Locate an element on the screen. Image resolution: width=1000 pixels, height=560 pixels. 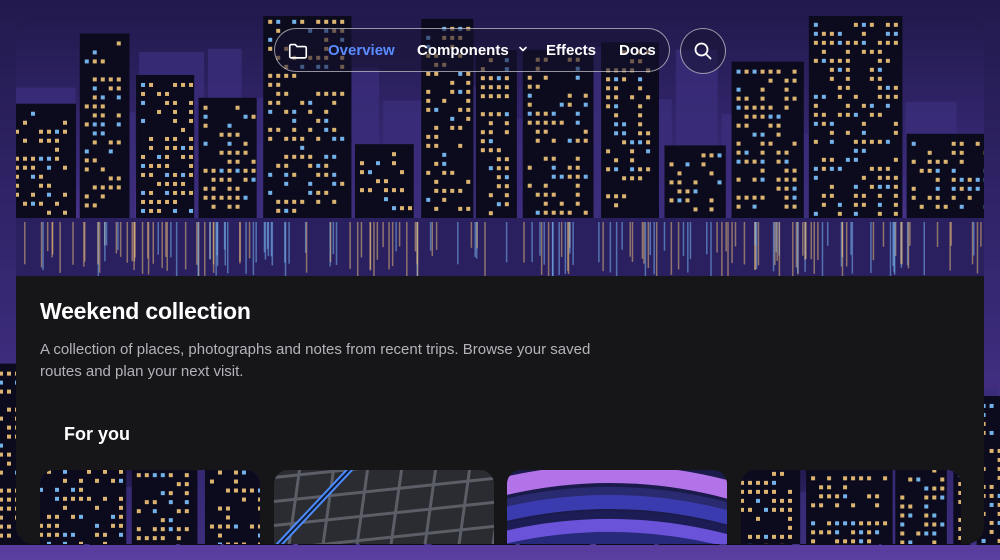
nav-overview-link: Overview is located at coordinates (361, 50).